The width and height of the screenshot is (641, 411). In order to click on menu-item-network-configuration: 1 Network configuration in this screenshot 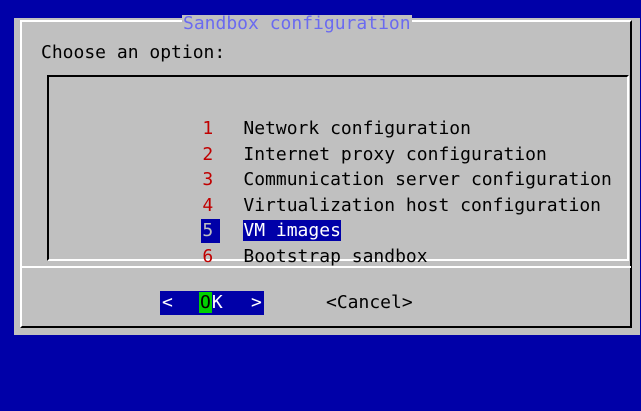, I will do `click(352, 116)`.